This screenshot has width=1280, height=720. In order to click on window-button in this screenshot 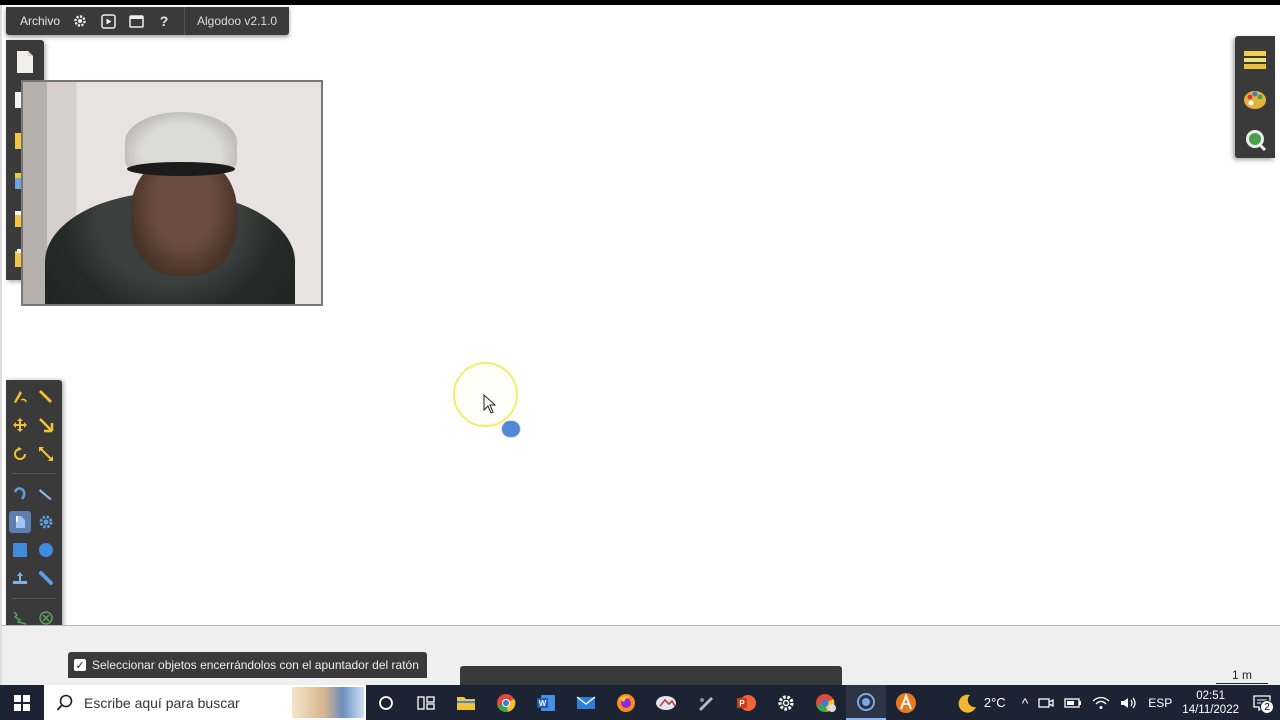, I will do `click(136, 21)`.